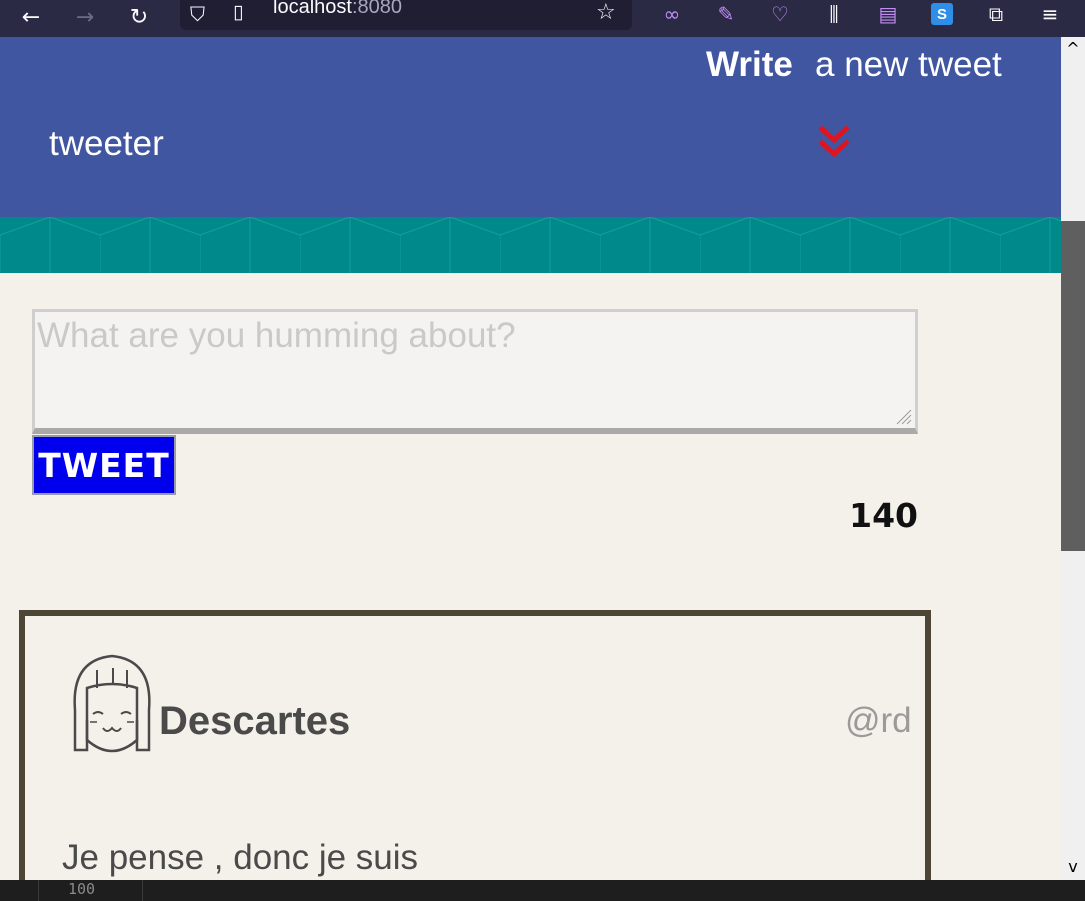 The image size is (1085, 901). I want to click on svg-text: S, so click(942, 14).